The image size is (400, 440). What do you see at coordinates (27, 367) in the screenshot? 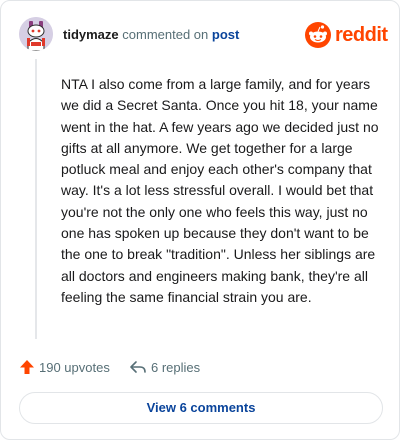
I see `upvote-arrow-icon` at bounding box center [27, 367].